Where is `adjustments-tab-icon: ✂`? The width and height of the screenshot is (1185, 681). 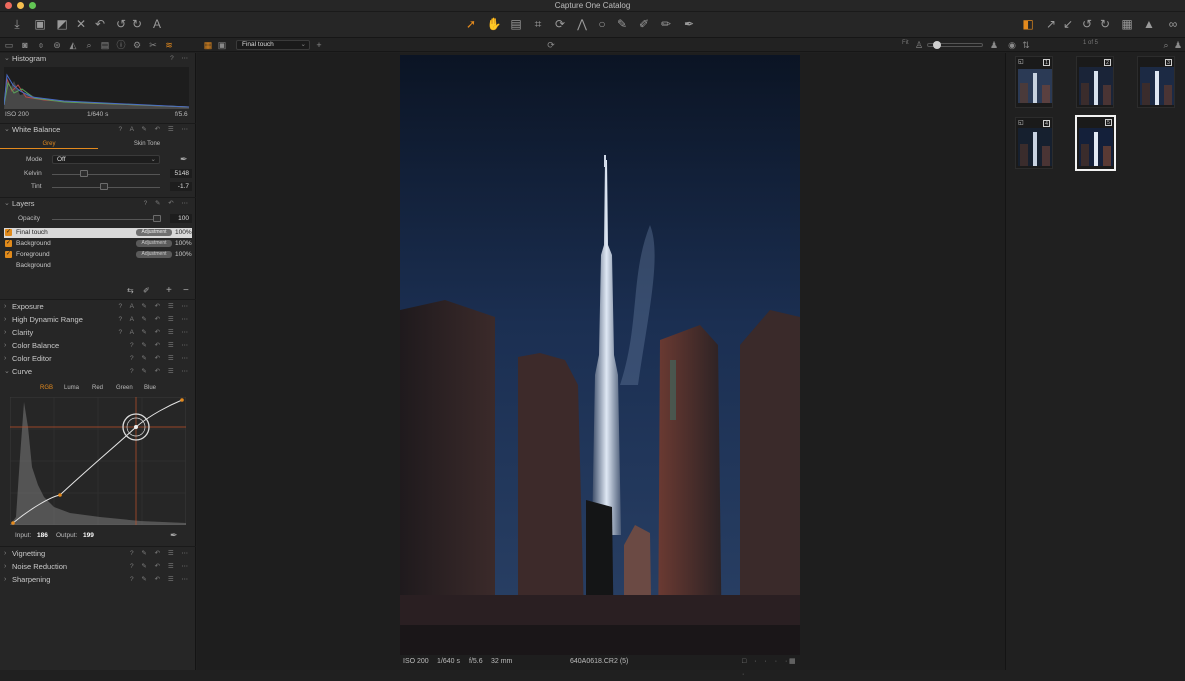
adjustments-tab-icon: ✂ is located at coordinates (153, 45).